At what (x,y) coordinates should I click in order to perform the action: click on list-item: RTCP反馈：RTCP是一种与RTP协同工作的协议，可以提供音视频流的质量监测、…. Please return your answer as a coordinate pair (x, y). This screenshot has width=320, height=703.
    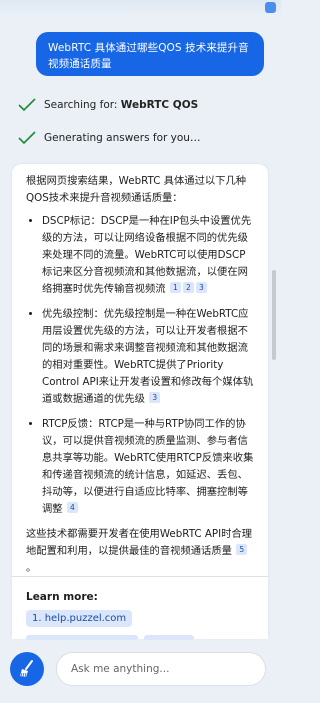
    Looking at the image, I should click on (148, 467).